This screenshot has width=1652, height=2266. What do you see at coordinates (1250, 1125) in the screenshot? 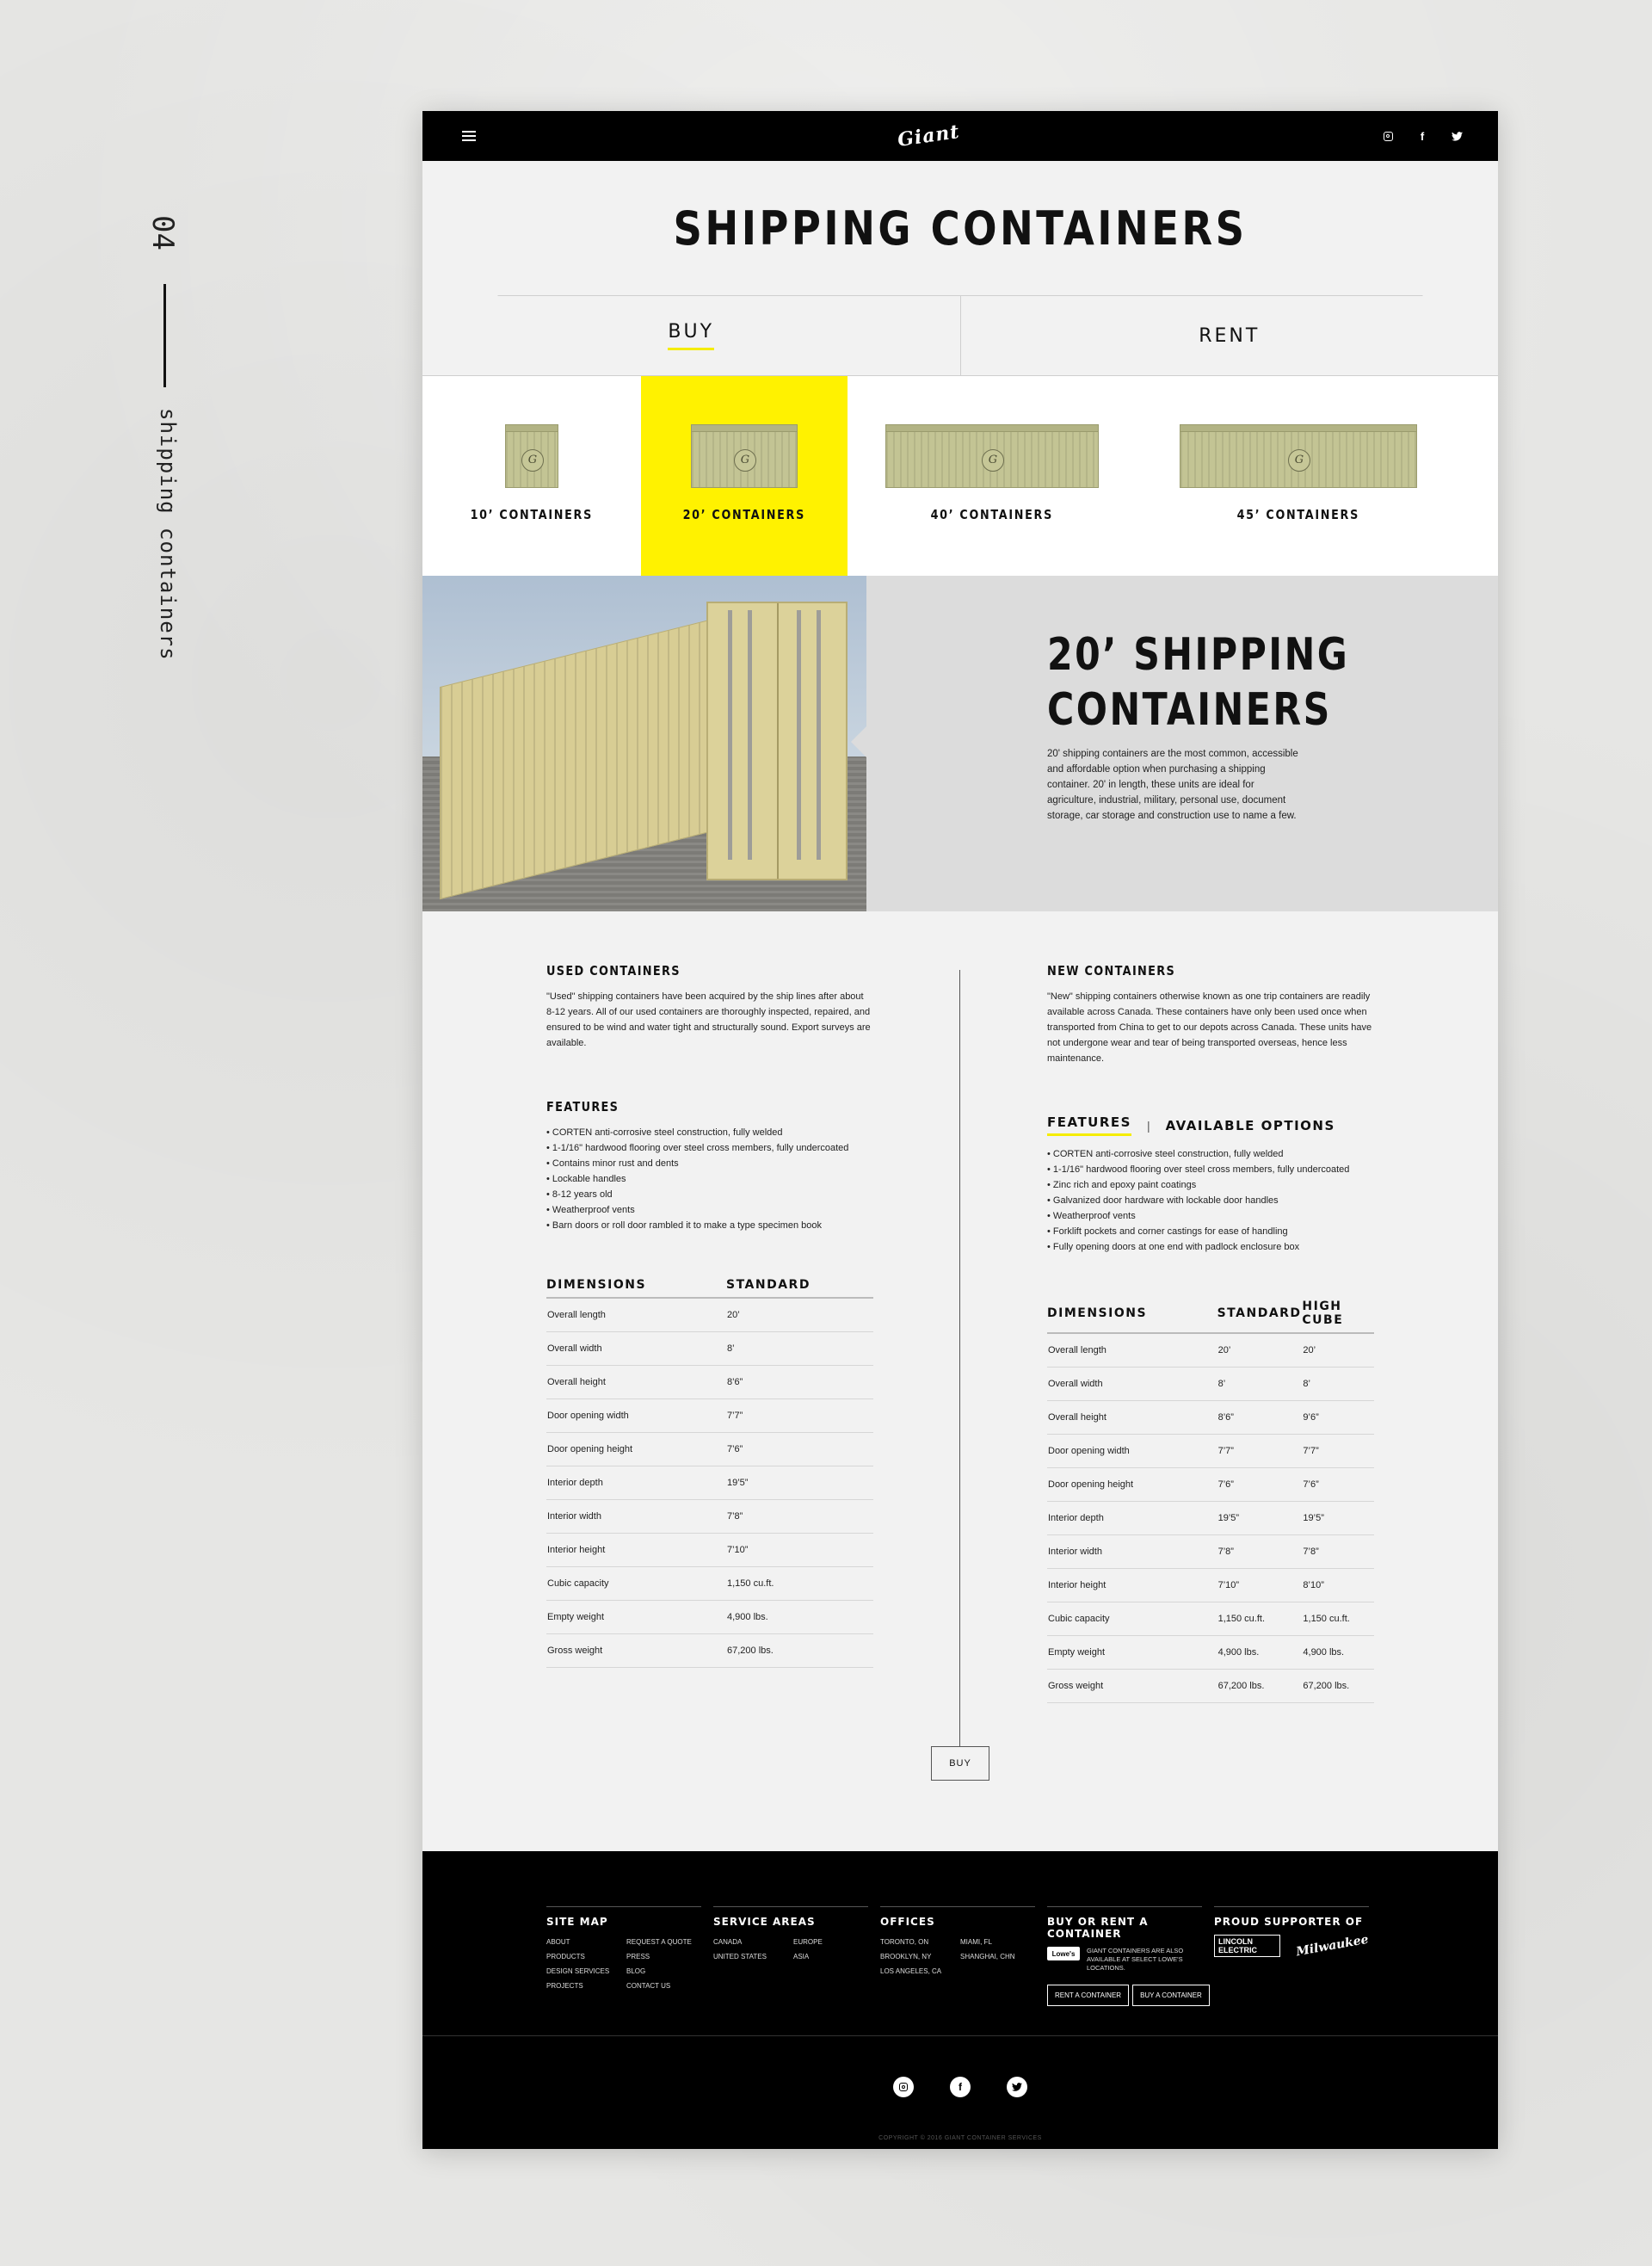
I see `tab-available-options: AVAILABLE OPTIONS` at bounding box center [1250, 1125].